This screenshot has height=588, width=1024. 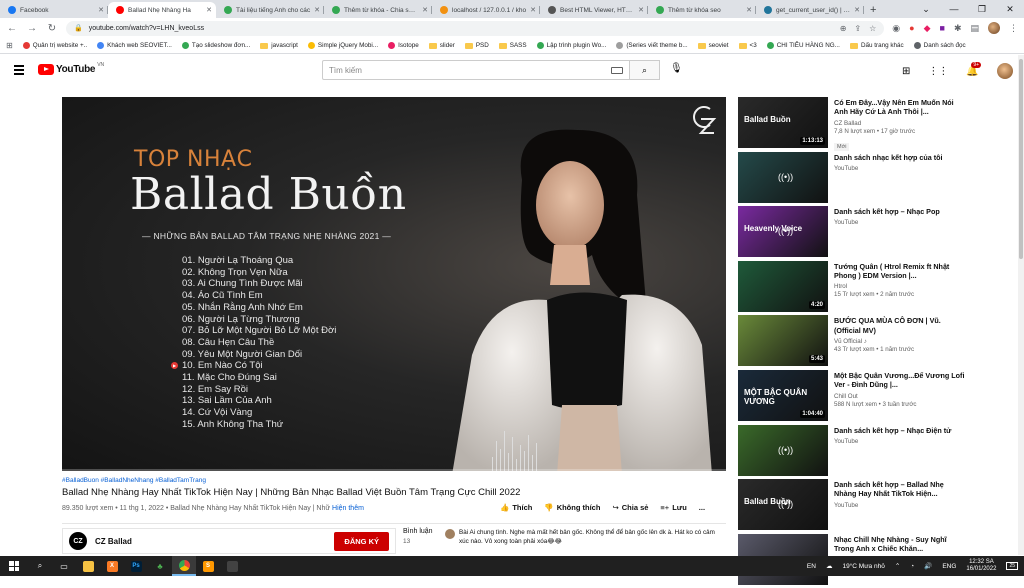 I want to click on reading-list-icon: ▤, so click(x=974, y=28).